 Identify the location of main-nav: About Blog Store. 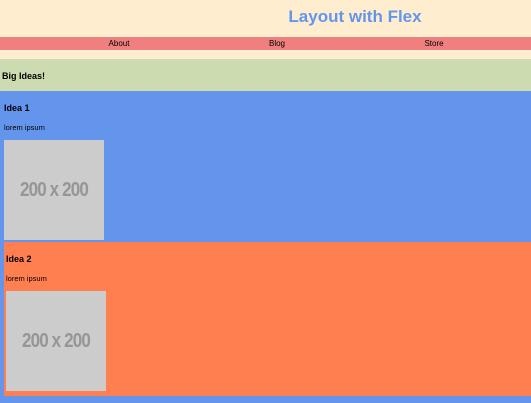
(265, 43).